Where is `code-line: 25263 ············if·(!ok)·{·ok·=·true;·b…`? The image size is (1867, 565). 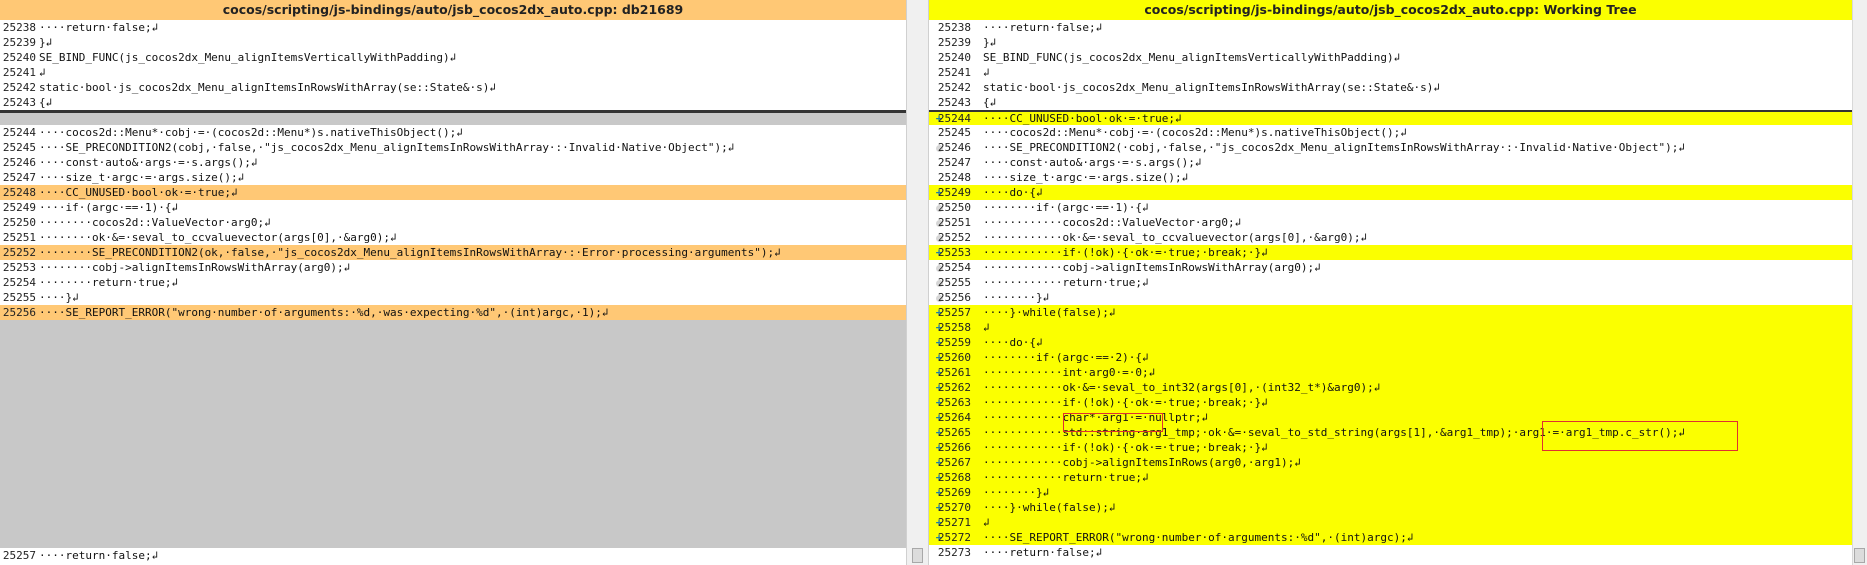
code-line: 25263 ············if·(!ok)·{·ok·=·true;·b… is located at coordinates (1390, 402).